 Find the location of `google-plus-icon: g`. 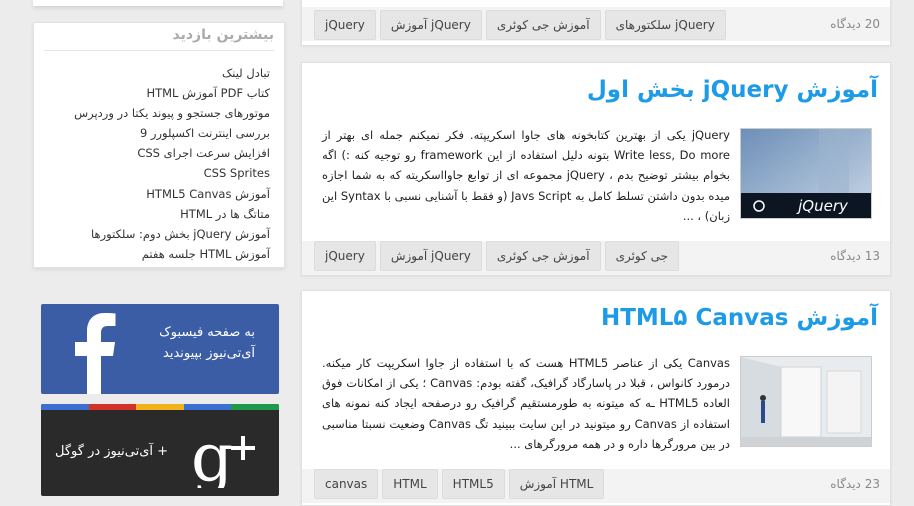

google-plus-icon: g is located at coordinates (223, 453).